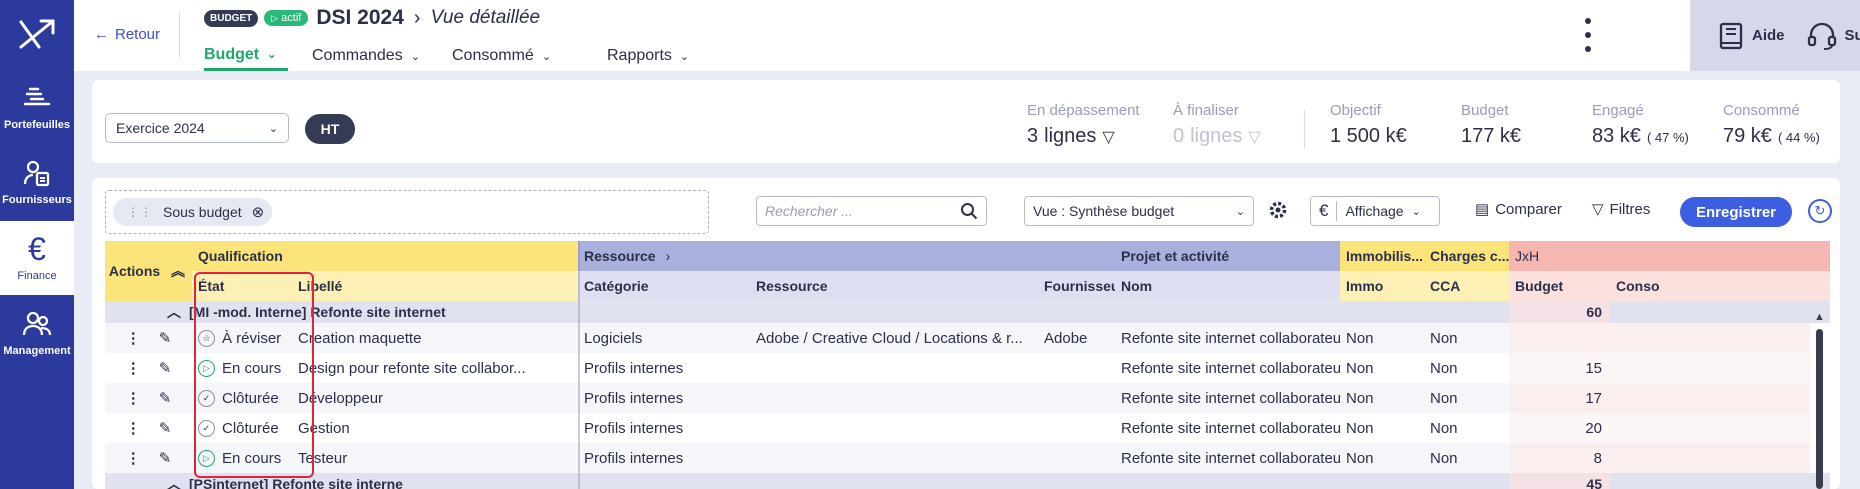 The height and width of the screenshot is (489, 1860). What do you see at coordinates (1076, 286) in the screenshot?
I see `column-header-fournisseur: Fournisseur` at bounding box center [1076, 286].